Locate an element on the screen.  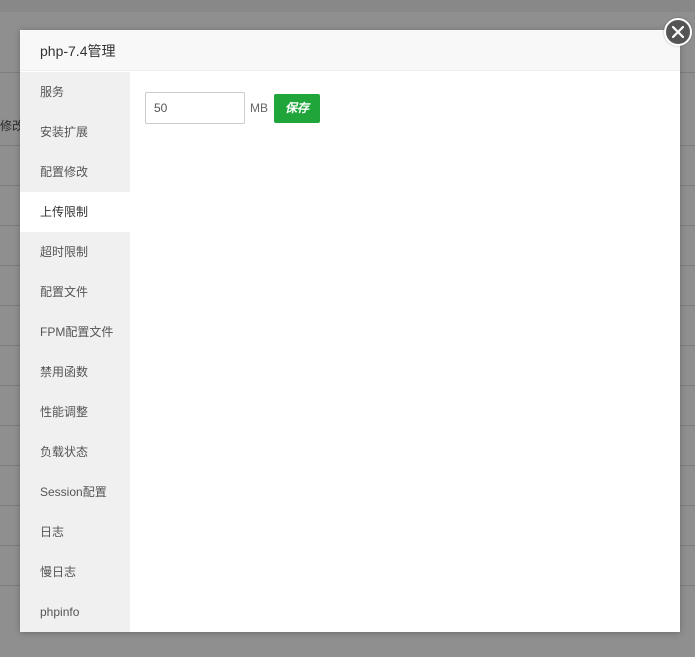
sidebar-item-disabled-functions: 禁用函数 is located at coordinates (75, 372).